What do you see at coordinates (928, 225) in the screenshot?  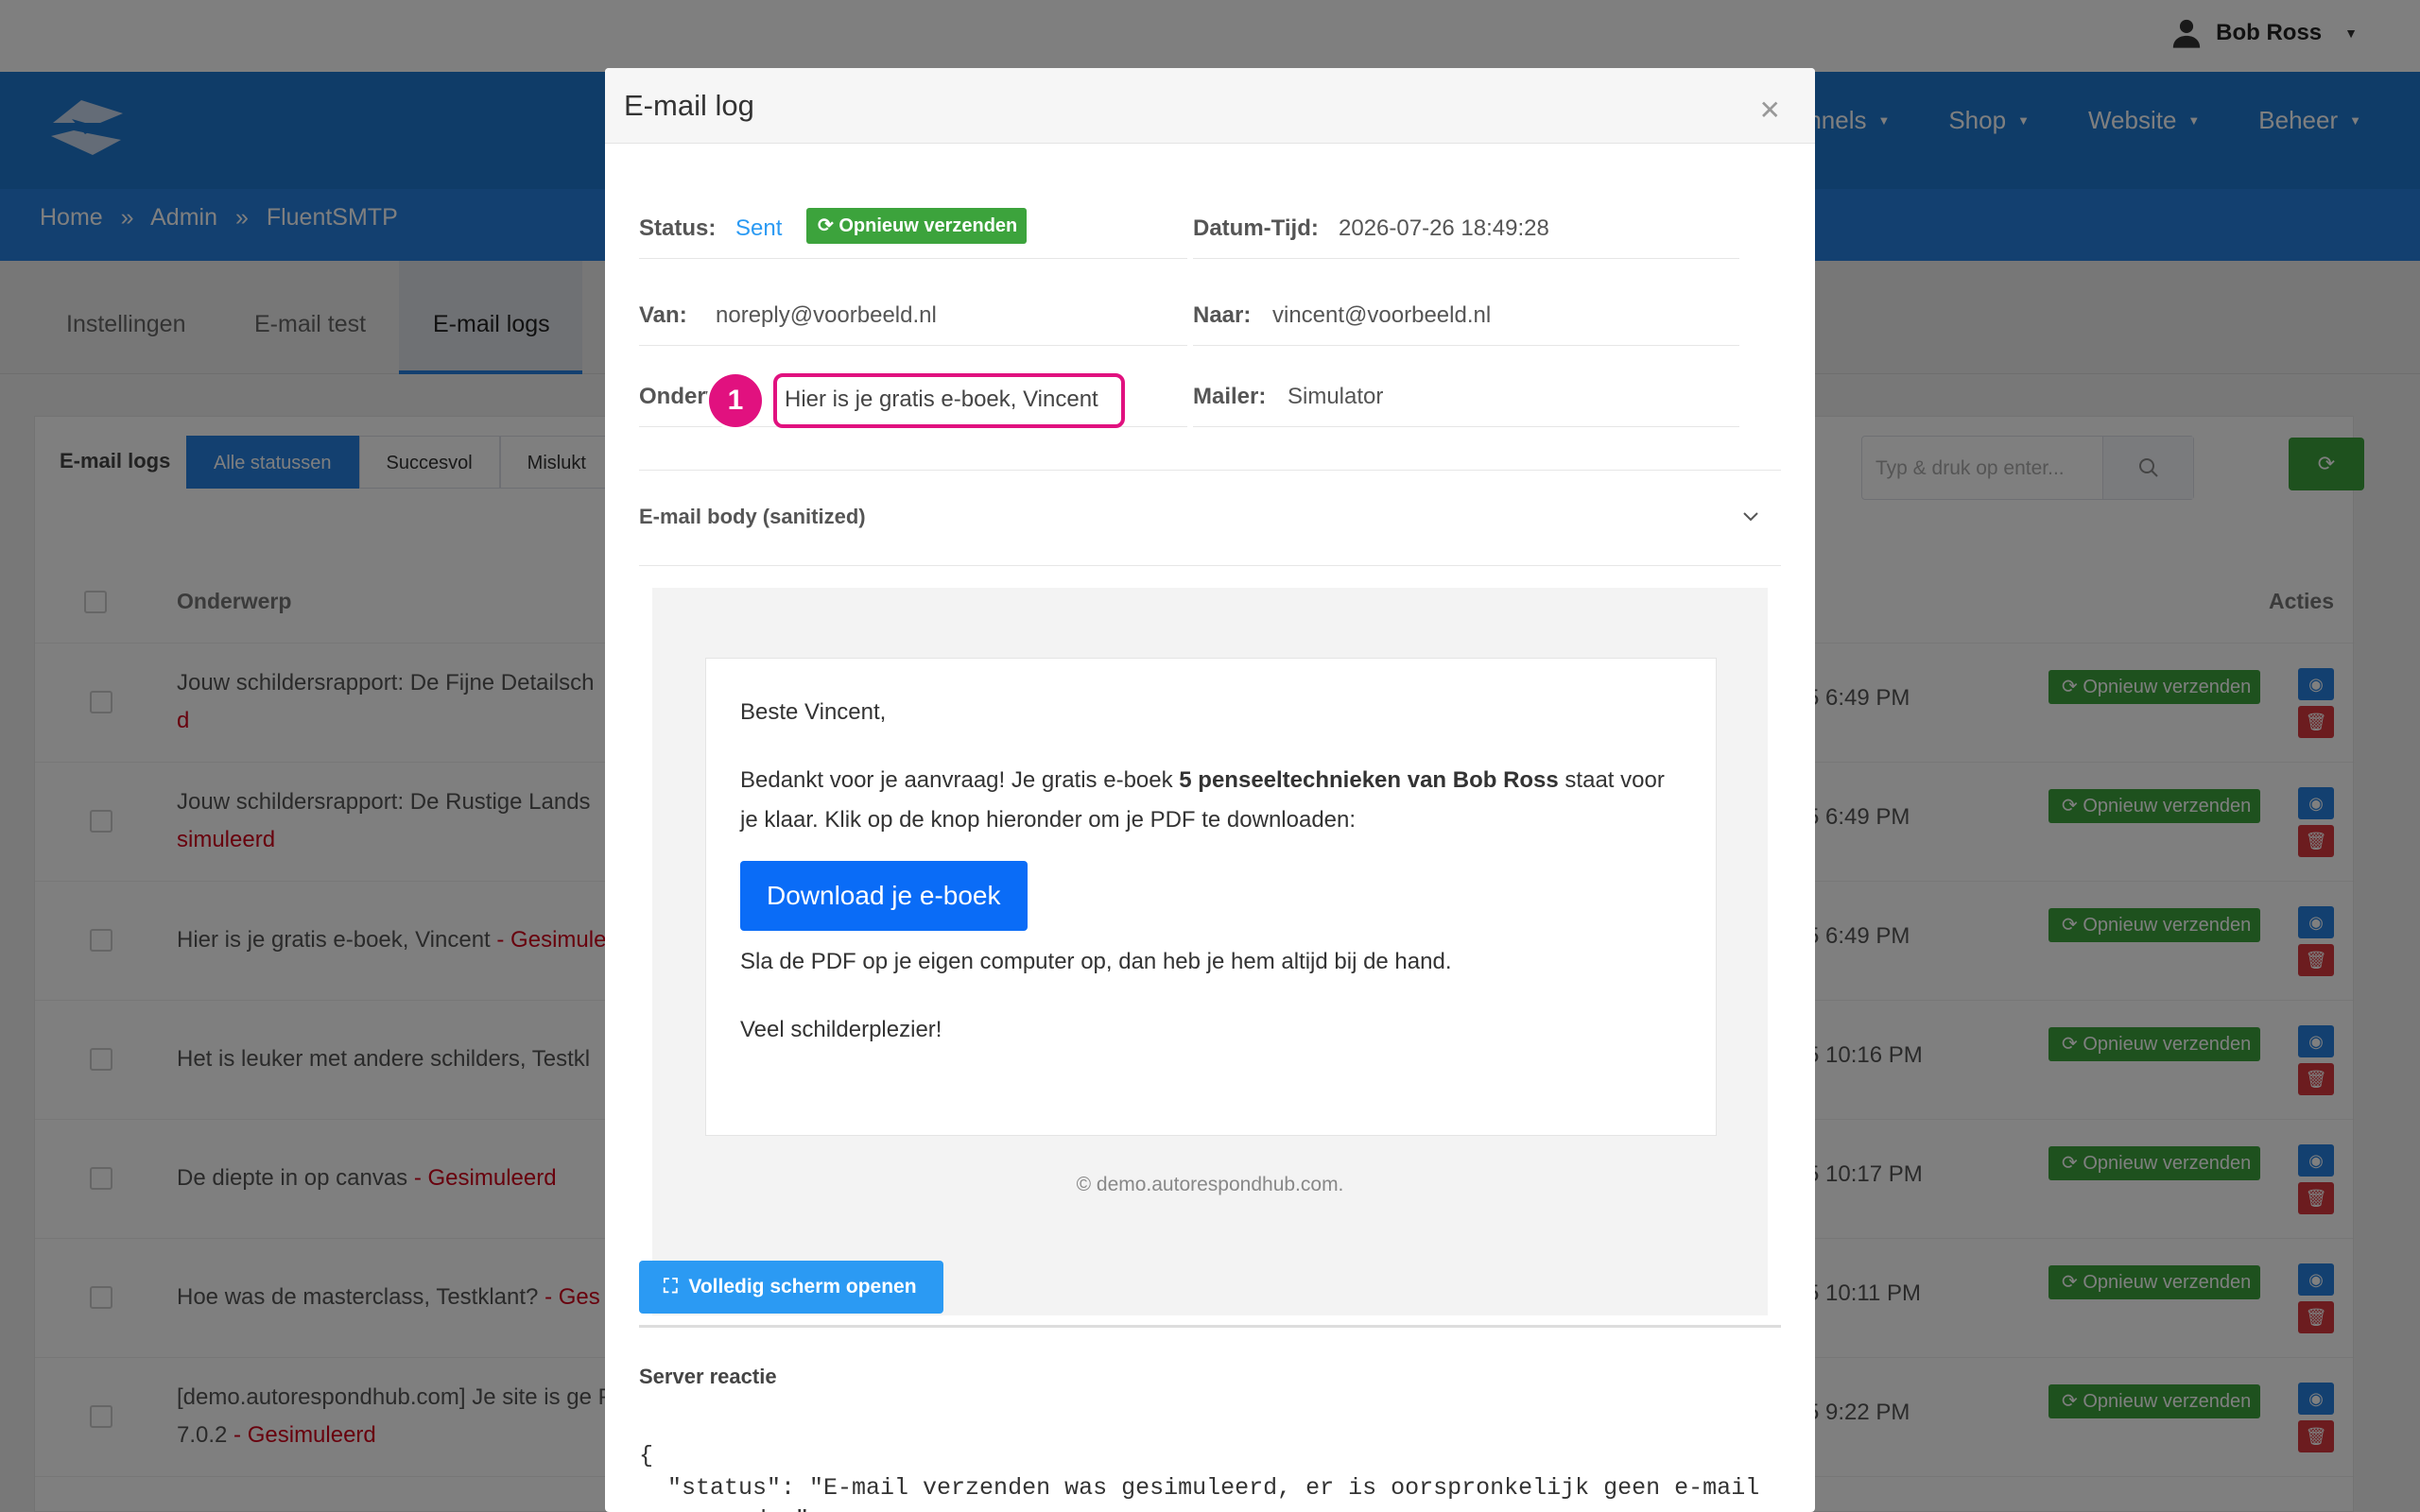 I see `resend-label: Opnieuw verzenden` at bounding box center [928, 225].